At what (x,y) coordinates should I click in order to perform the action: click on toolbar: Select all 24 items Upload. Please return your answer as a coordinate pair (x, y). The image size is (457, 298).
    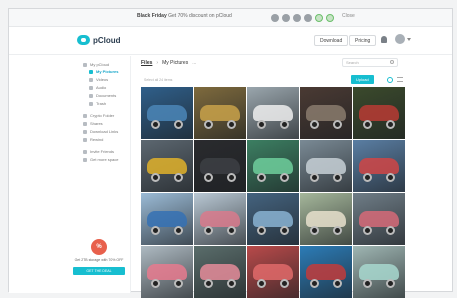
    Looking at the image, I should click on (294, 93).